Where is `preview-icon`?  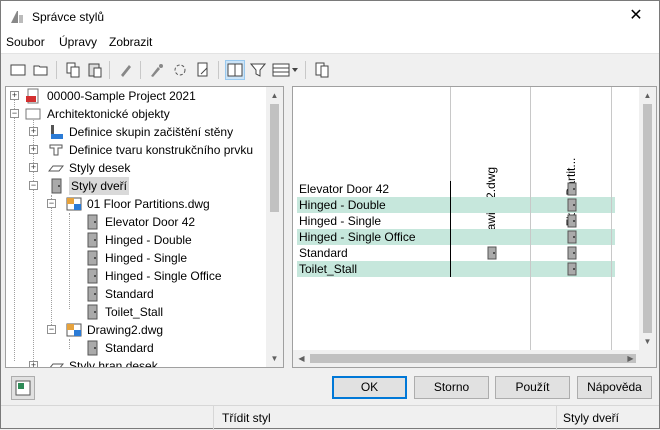
preview-icon is located at coordinates (23, 388).